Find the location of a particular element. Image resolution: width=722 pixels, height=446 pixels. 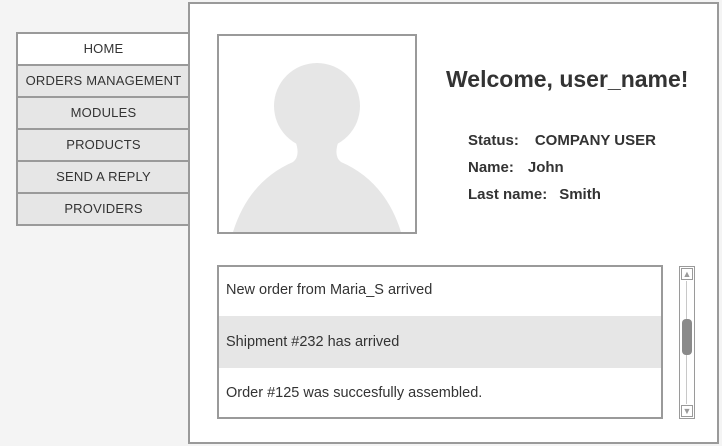

triangle-up-icon: ▲ is located at coordinates (687, 274).